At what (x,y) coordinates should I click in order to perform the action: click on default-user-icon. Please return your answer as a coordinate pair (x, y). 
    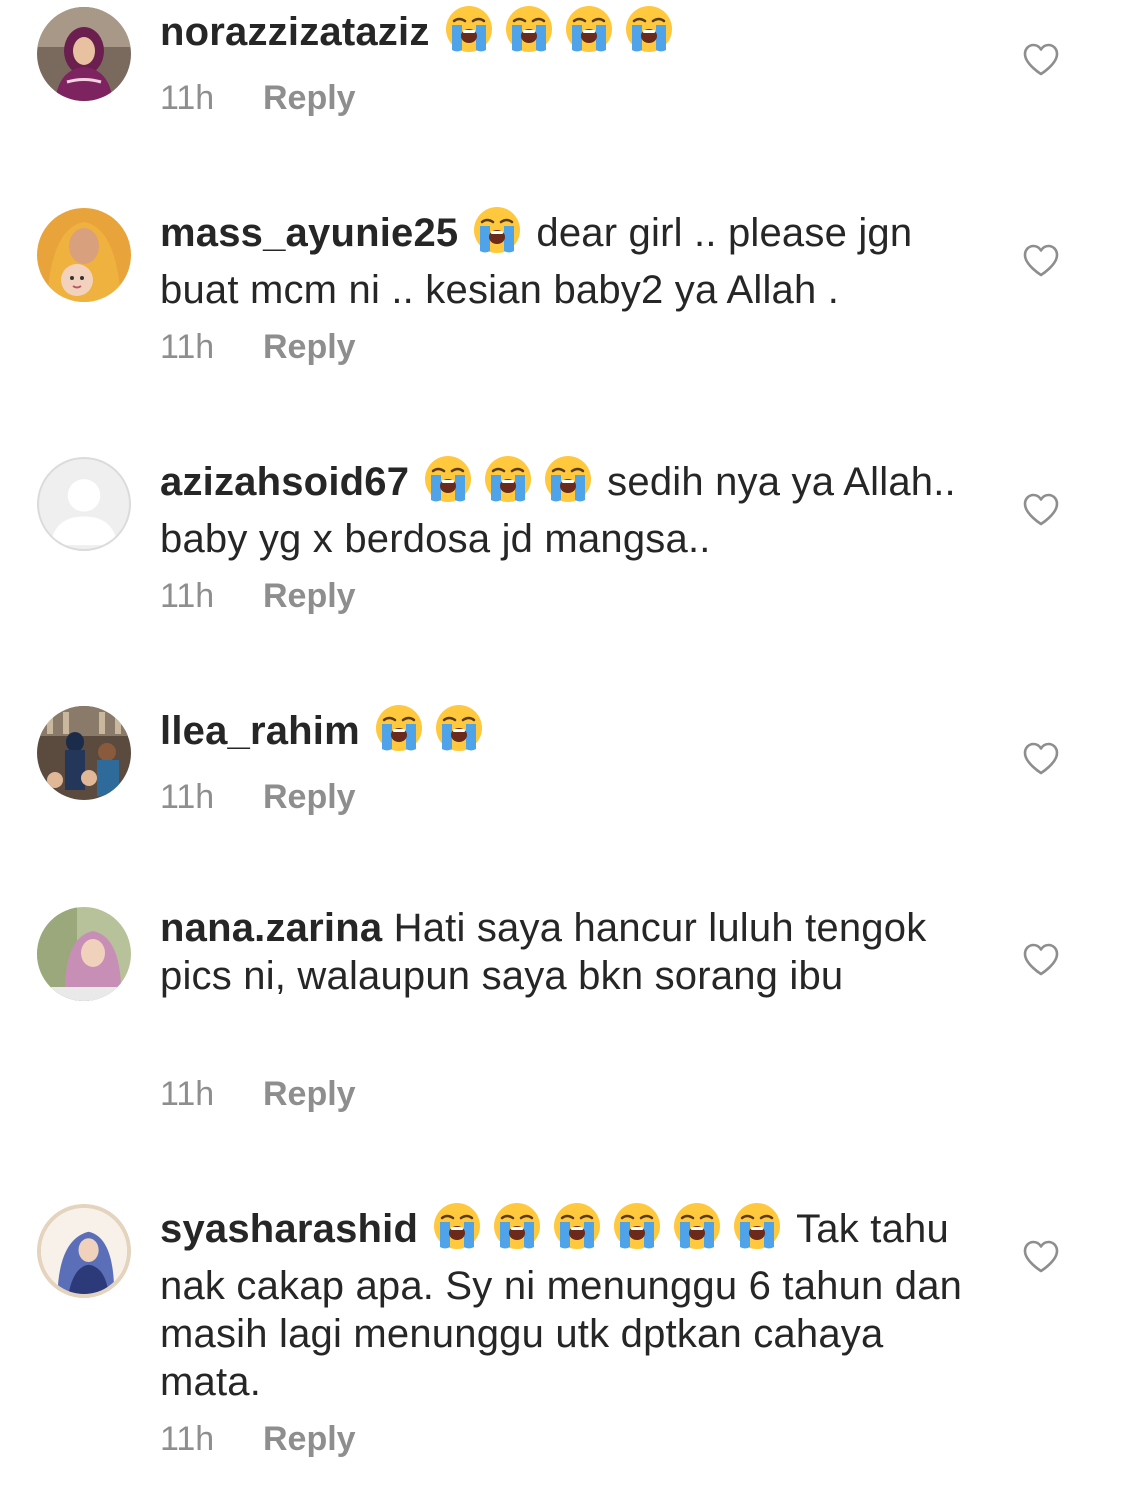
    Looking at the image, I should click on (84, 512).